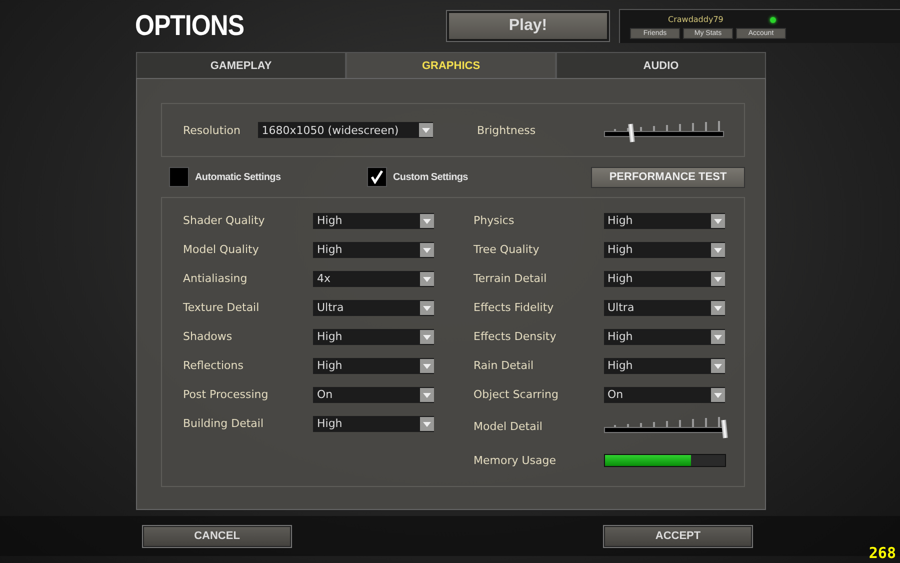 This screenshot has width=900, height=563. I want to click on setting-label: Reflections, so click(213, 365).